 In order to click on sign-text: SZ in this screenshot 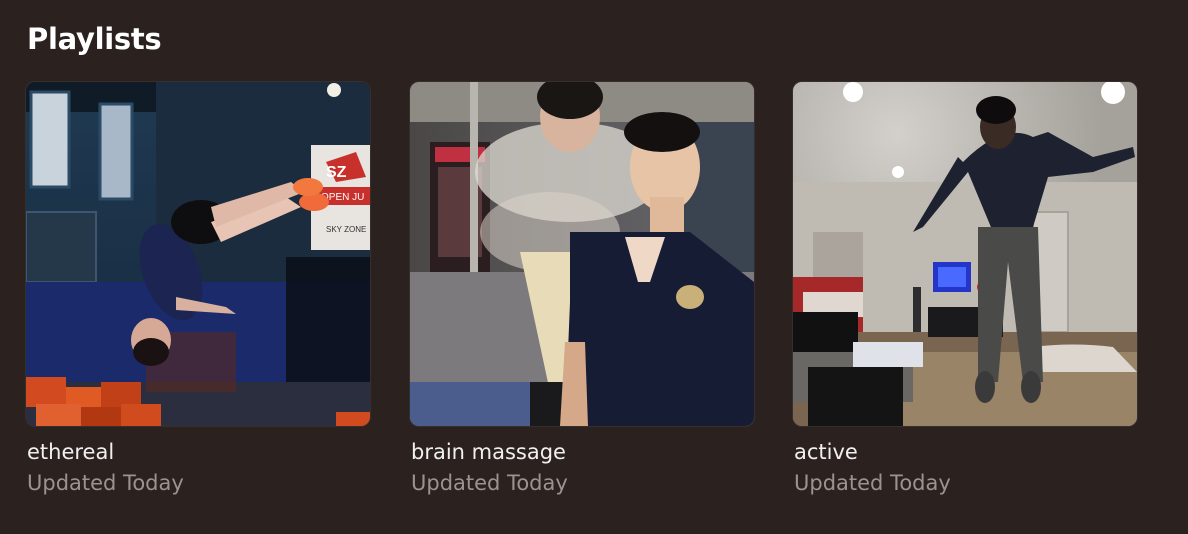, I will do `click(336, 172)`.